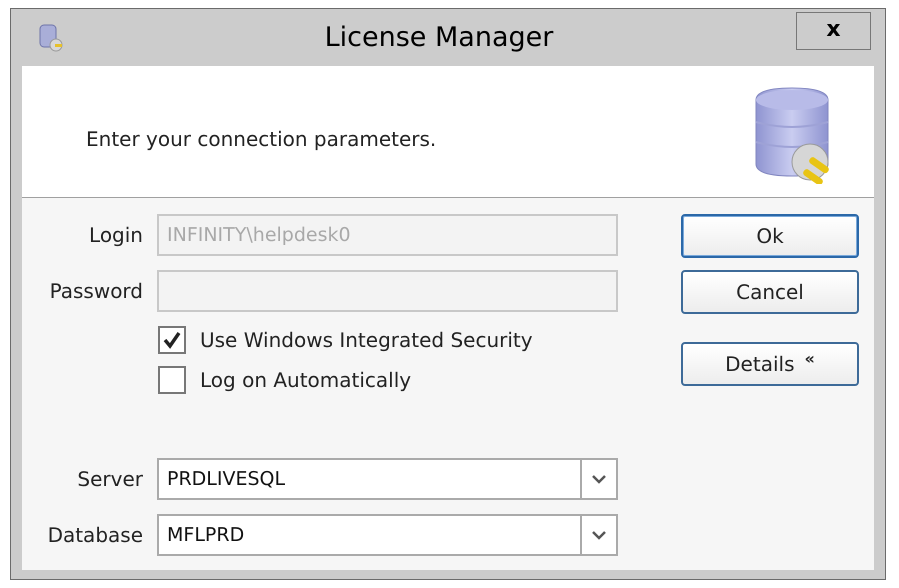 The height and width of the screenshot is (588, 899). Describe the element at coordinates (261, 138) in the screenshot. I see `instruction-text: Enter your connection parameters.` at that location.